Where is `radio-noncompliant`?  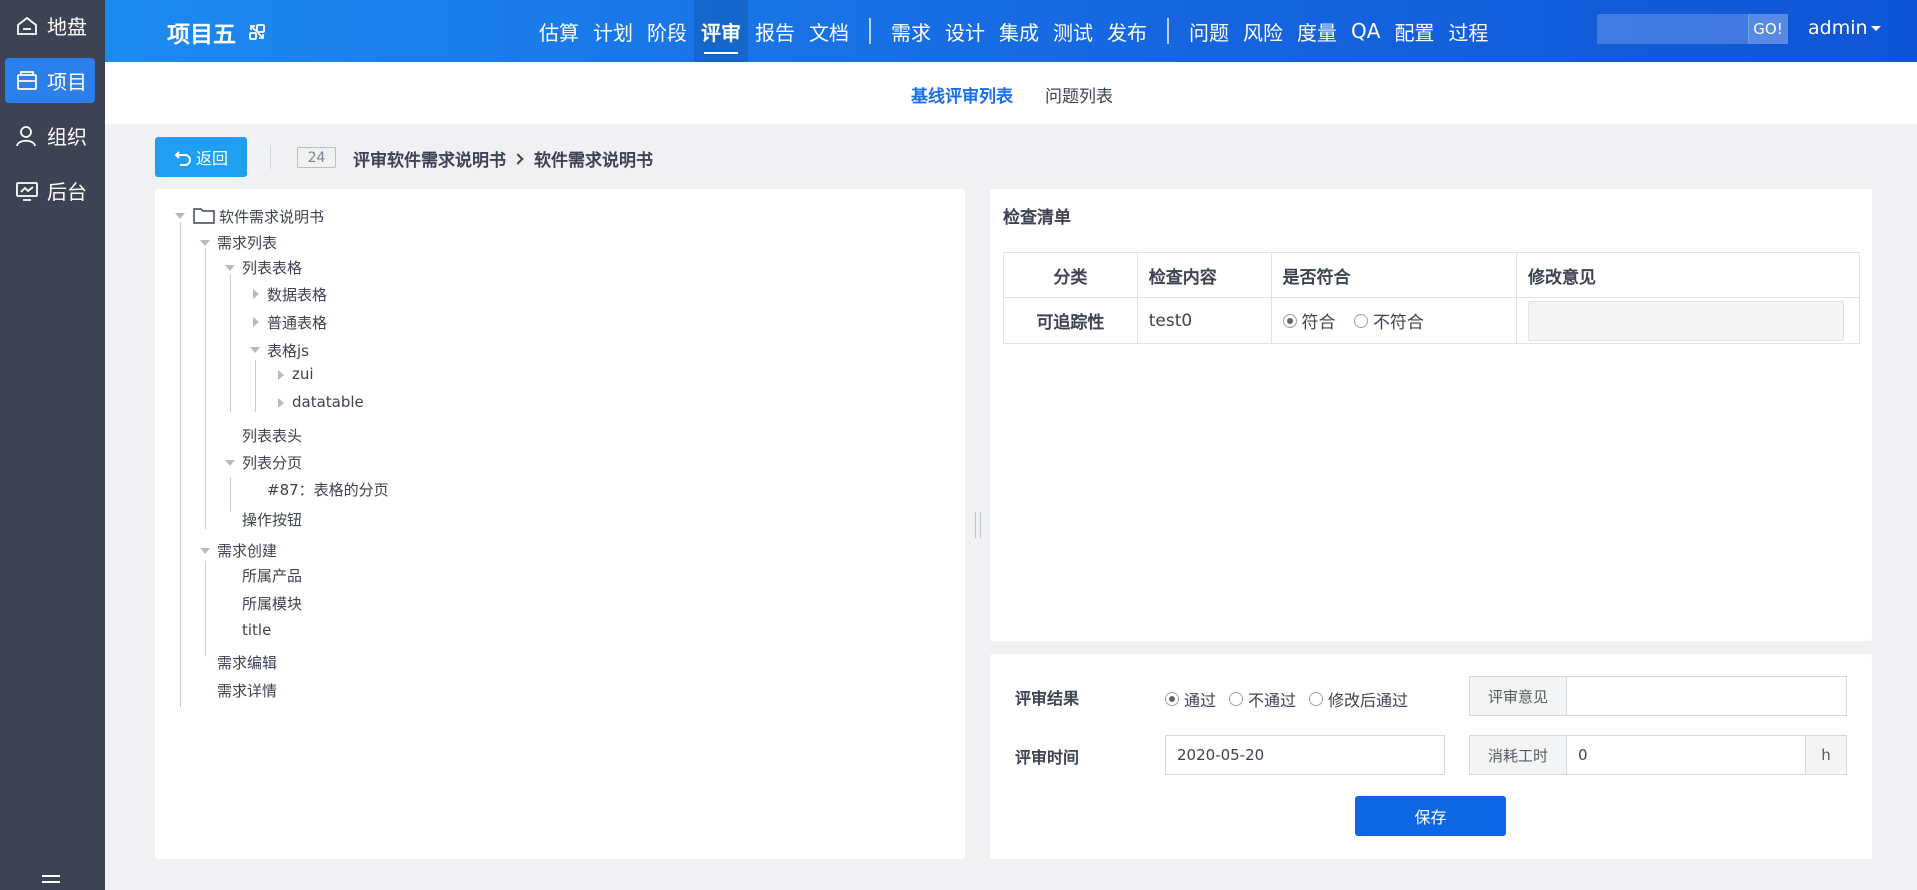
radio-noncompliant is located at coordinates (1360, 320).